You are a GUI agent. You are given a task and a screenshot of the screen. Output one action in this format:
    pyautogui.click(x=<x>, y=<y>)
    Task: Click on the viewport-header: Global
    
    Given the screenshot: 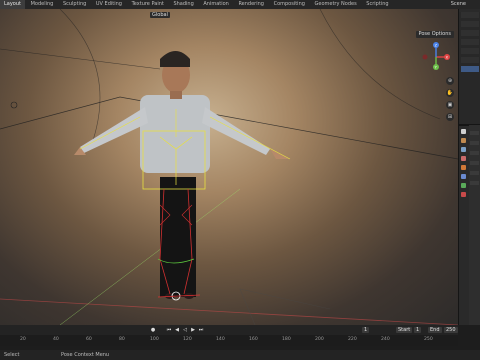 What is the action you would take?
    pyautogui.click(x=229, y=15)
    